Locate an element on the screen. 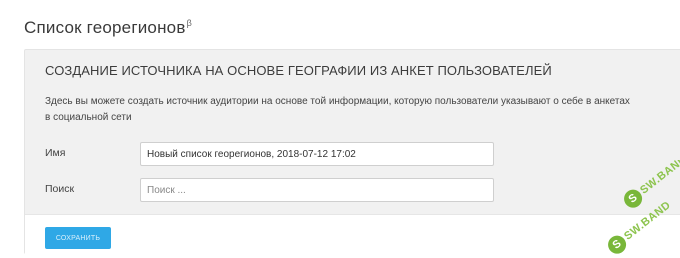 Image resolution: width=680 pixels, height=258 pixels. watermark-text: SW.BAND is located at coordinates (659, 178).